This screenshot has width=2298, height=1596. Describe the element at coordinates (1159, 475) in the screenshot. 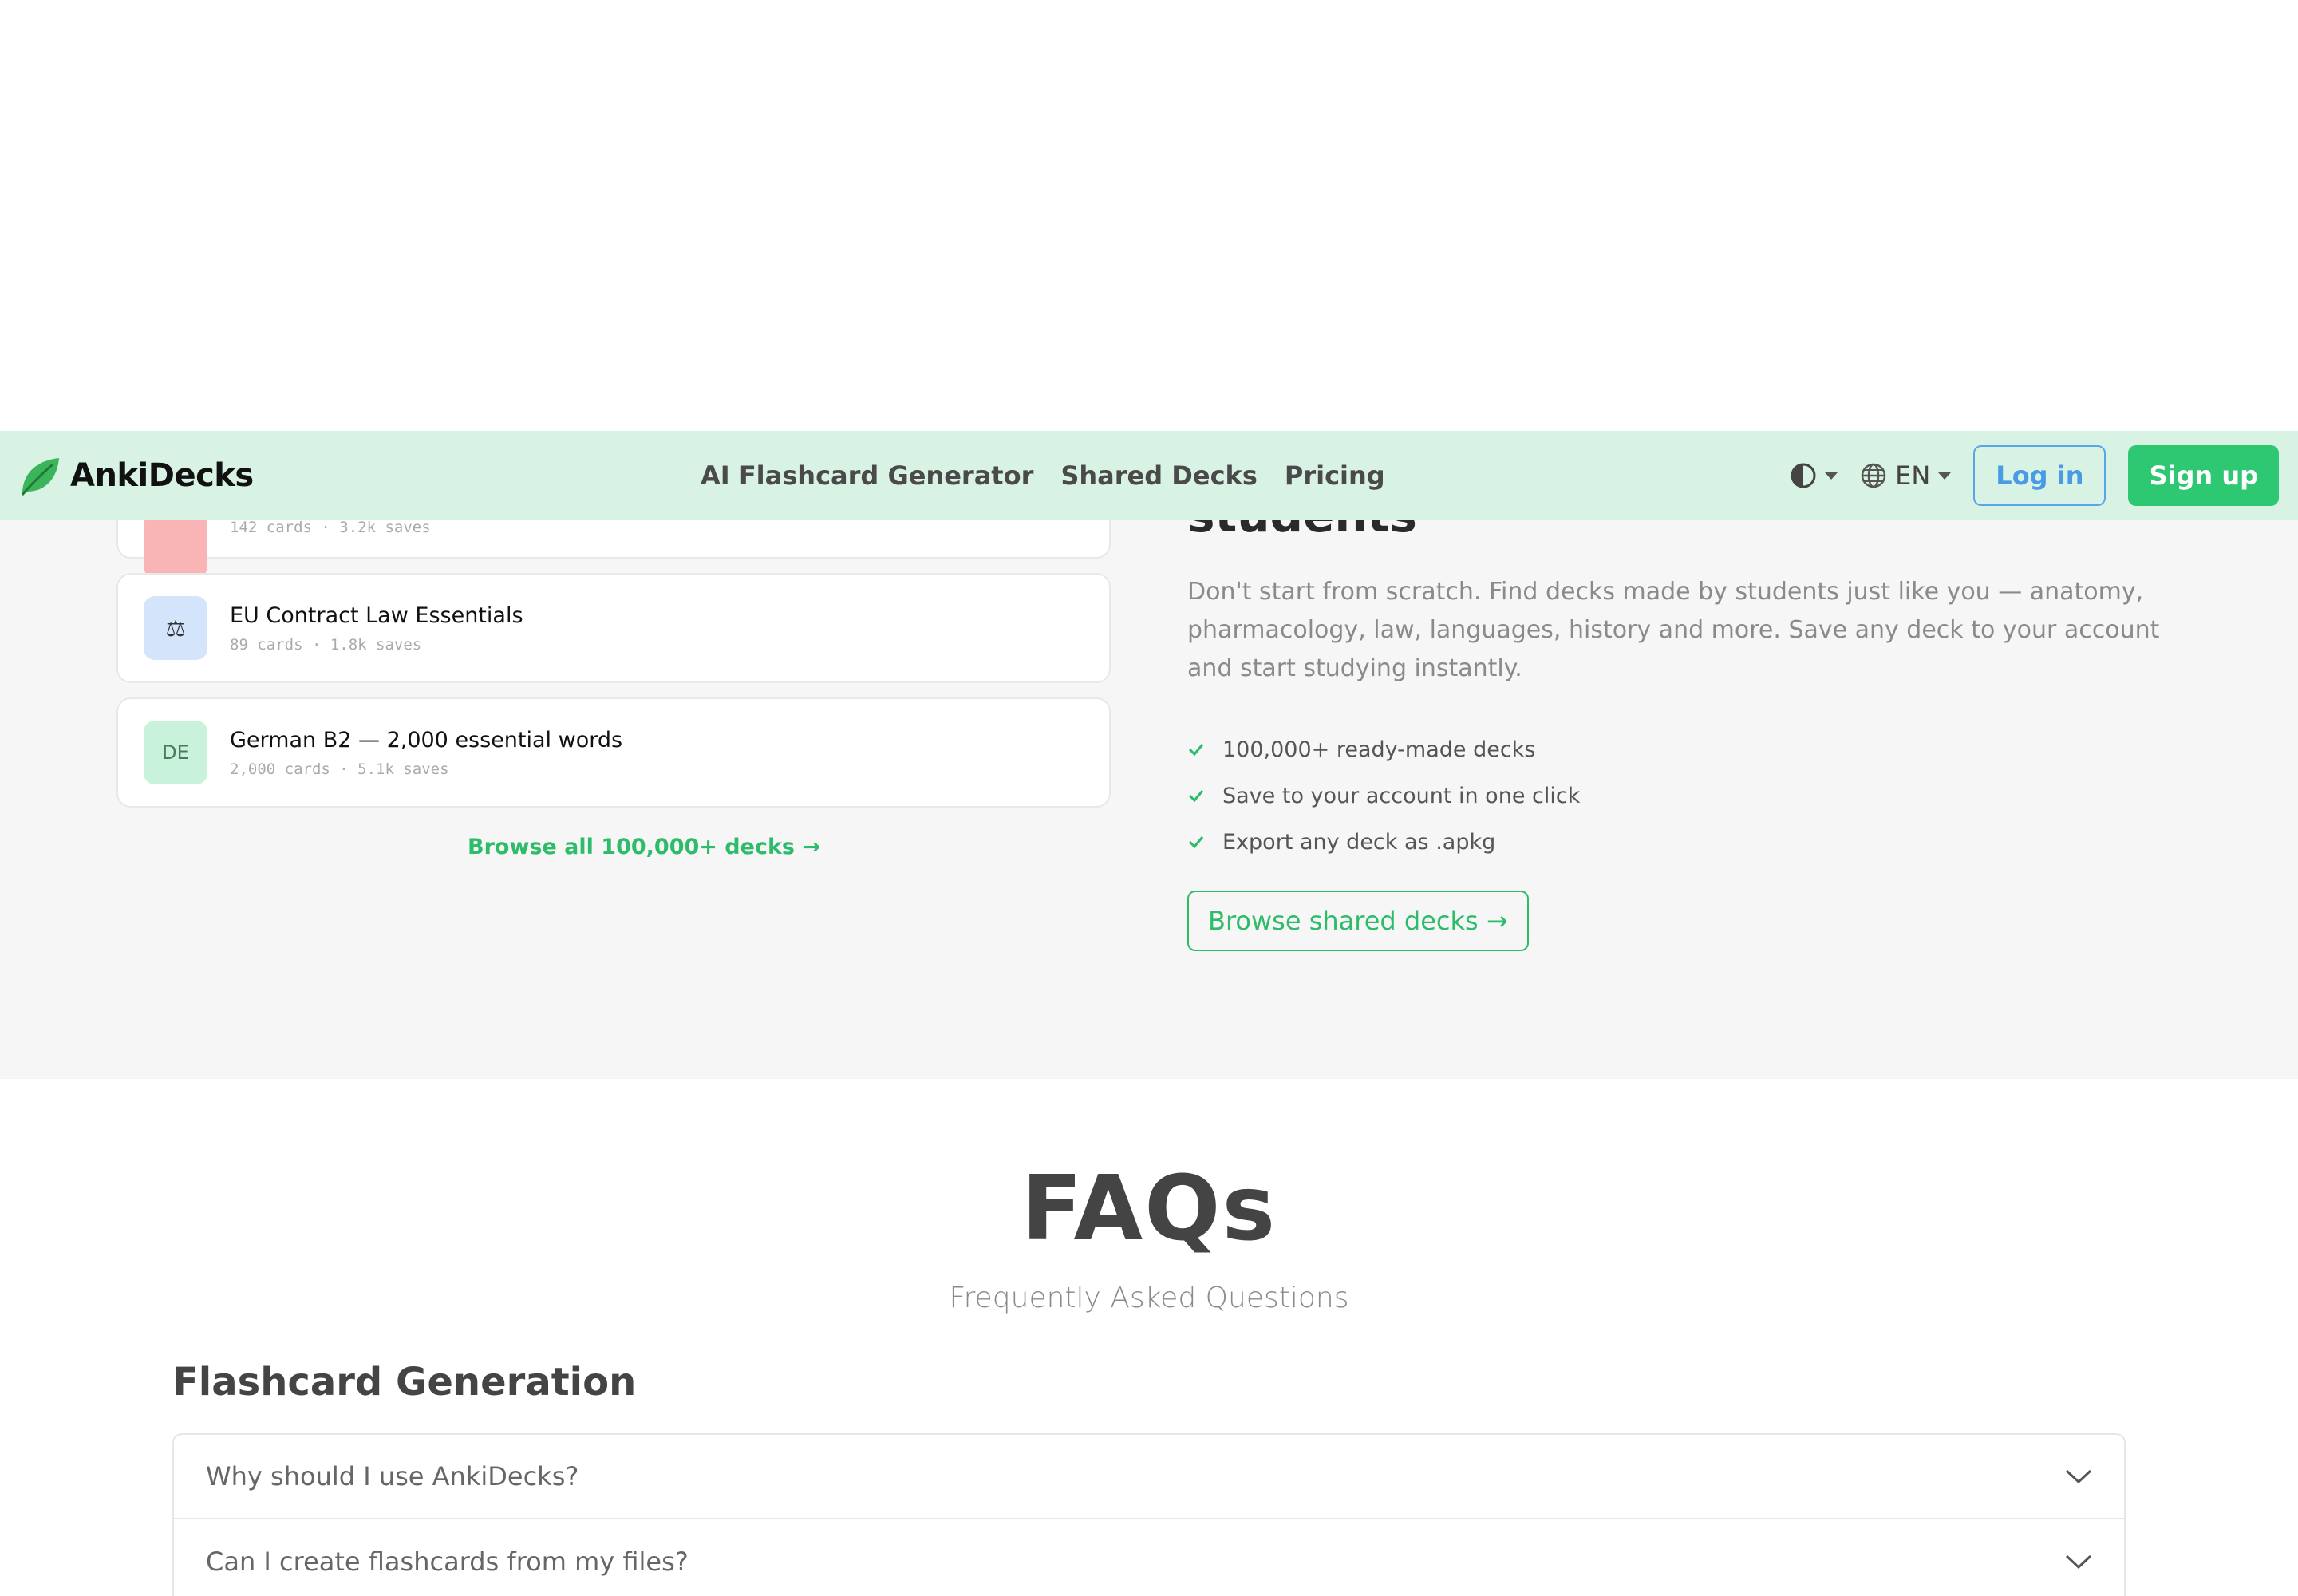

I see `nav-shared-decks: Shared Decks` at that location.